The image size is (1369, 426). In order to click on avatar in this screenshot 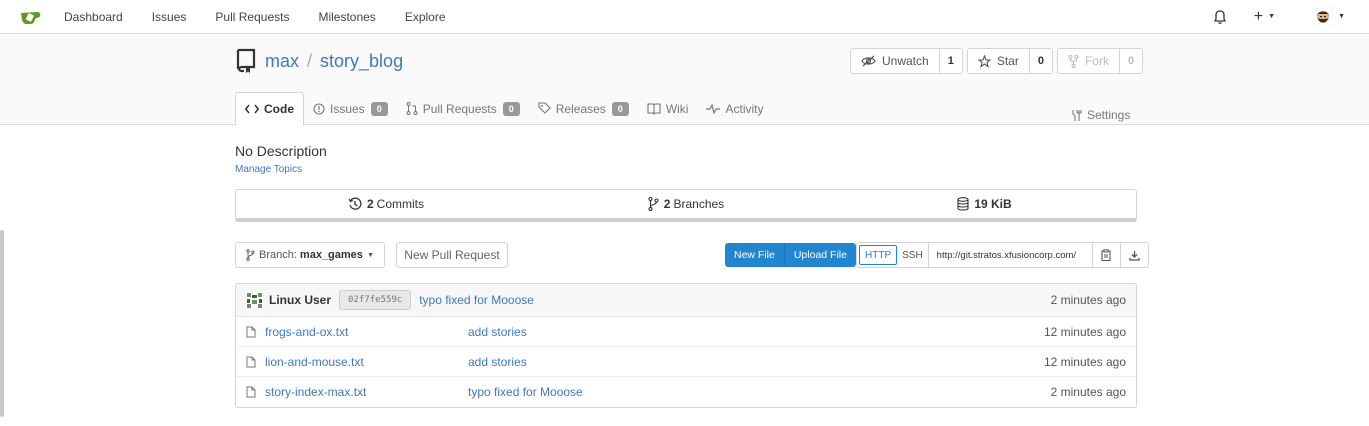, I will do `click(1323, 16)`.